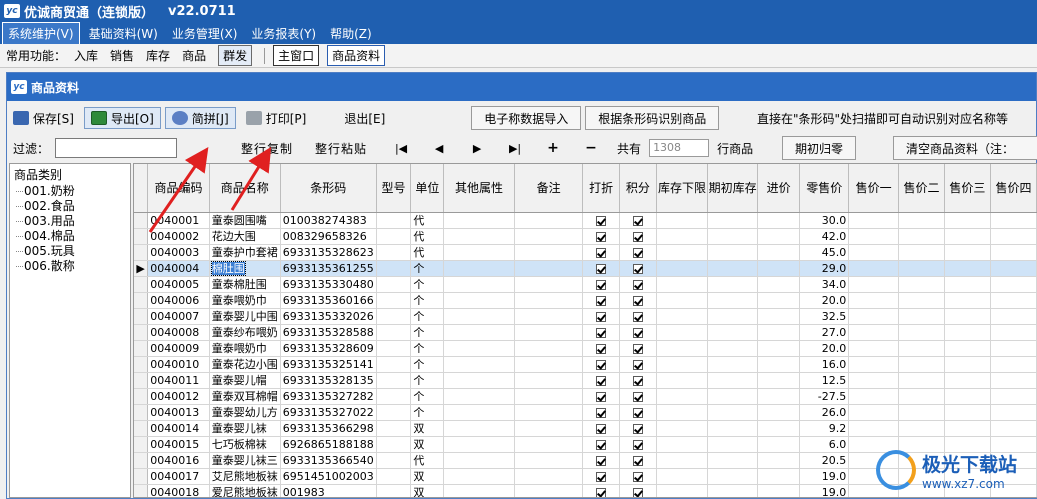 The width and height of the screenshot is (1037, 499). Describe the element at coordinates (245, 332) in the screenshot. I see `cell-name: 童泰纱布喂奶` at that location.